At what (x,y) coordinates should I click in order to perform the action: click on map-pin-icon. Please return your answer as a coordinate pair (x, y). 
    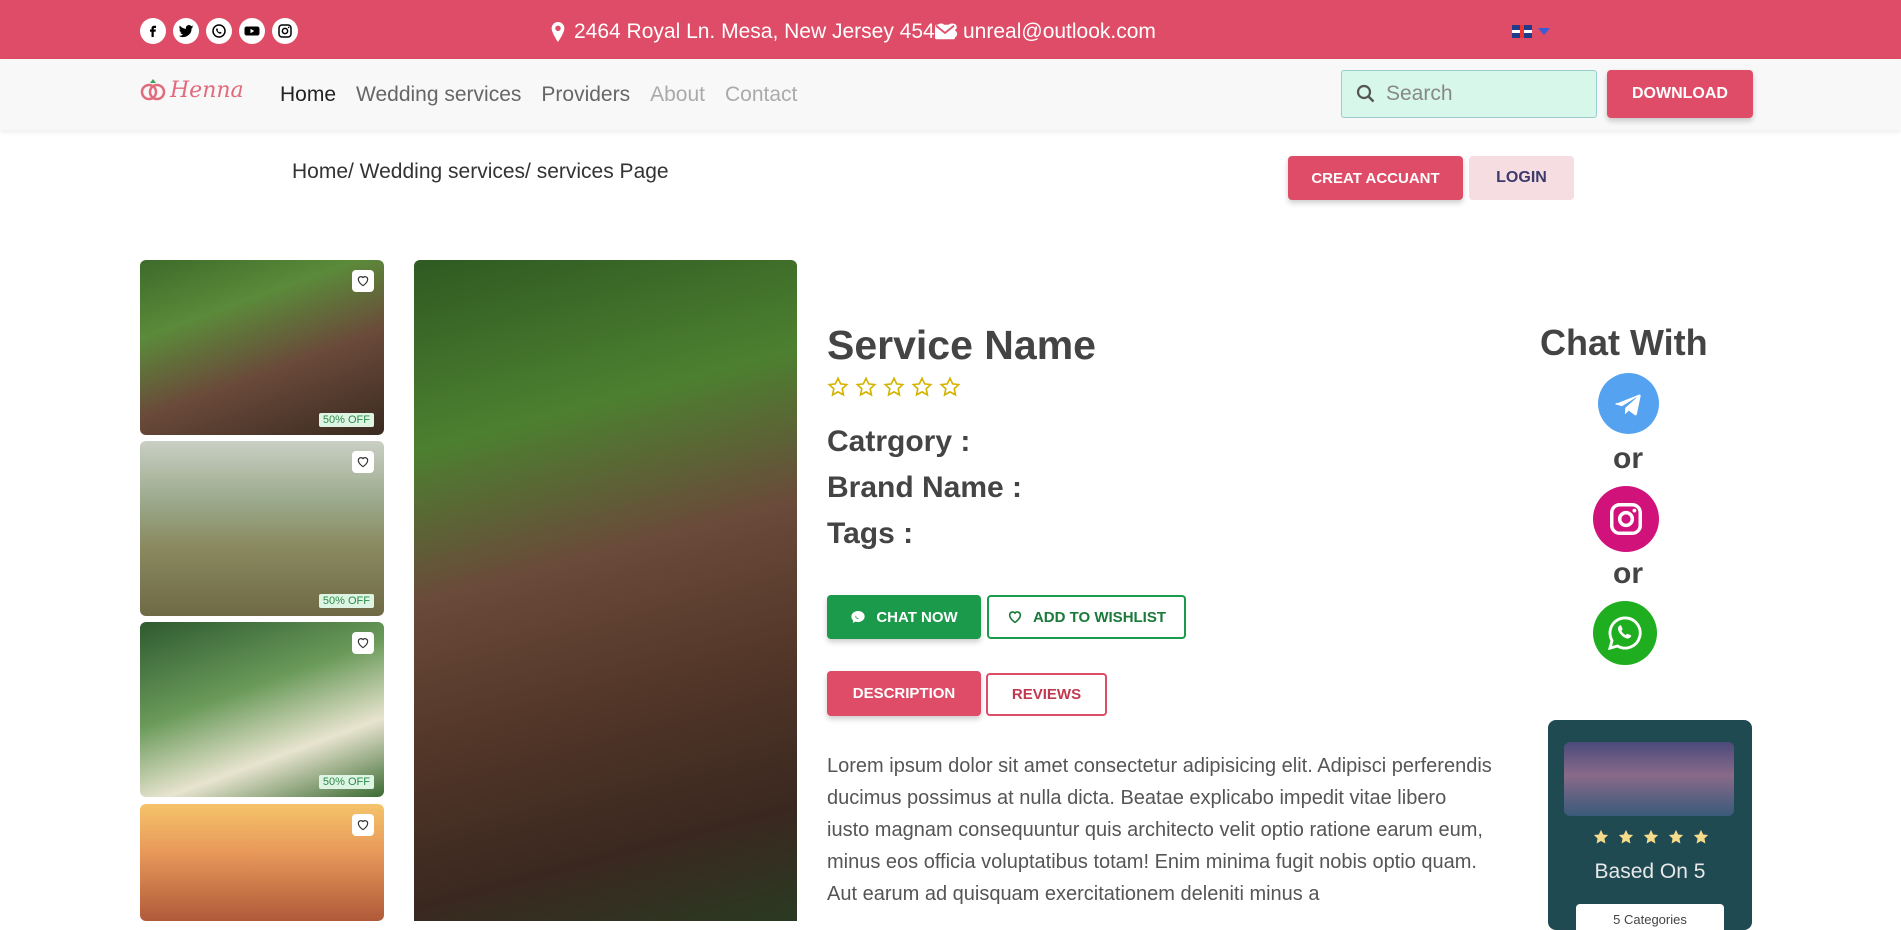
    Looking at the image, I should click on (558, 32).